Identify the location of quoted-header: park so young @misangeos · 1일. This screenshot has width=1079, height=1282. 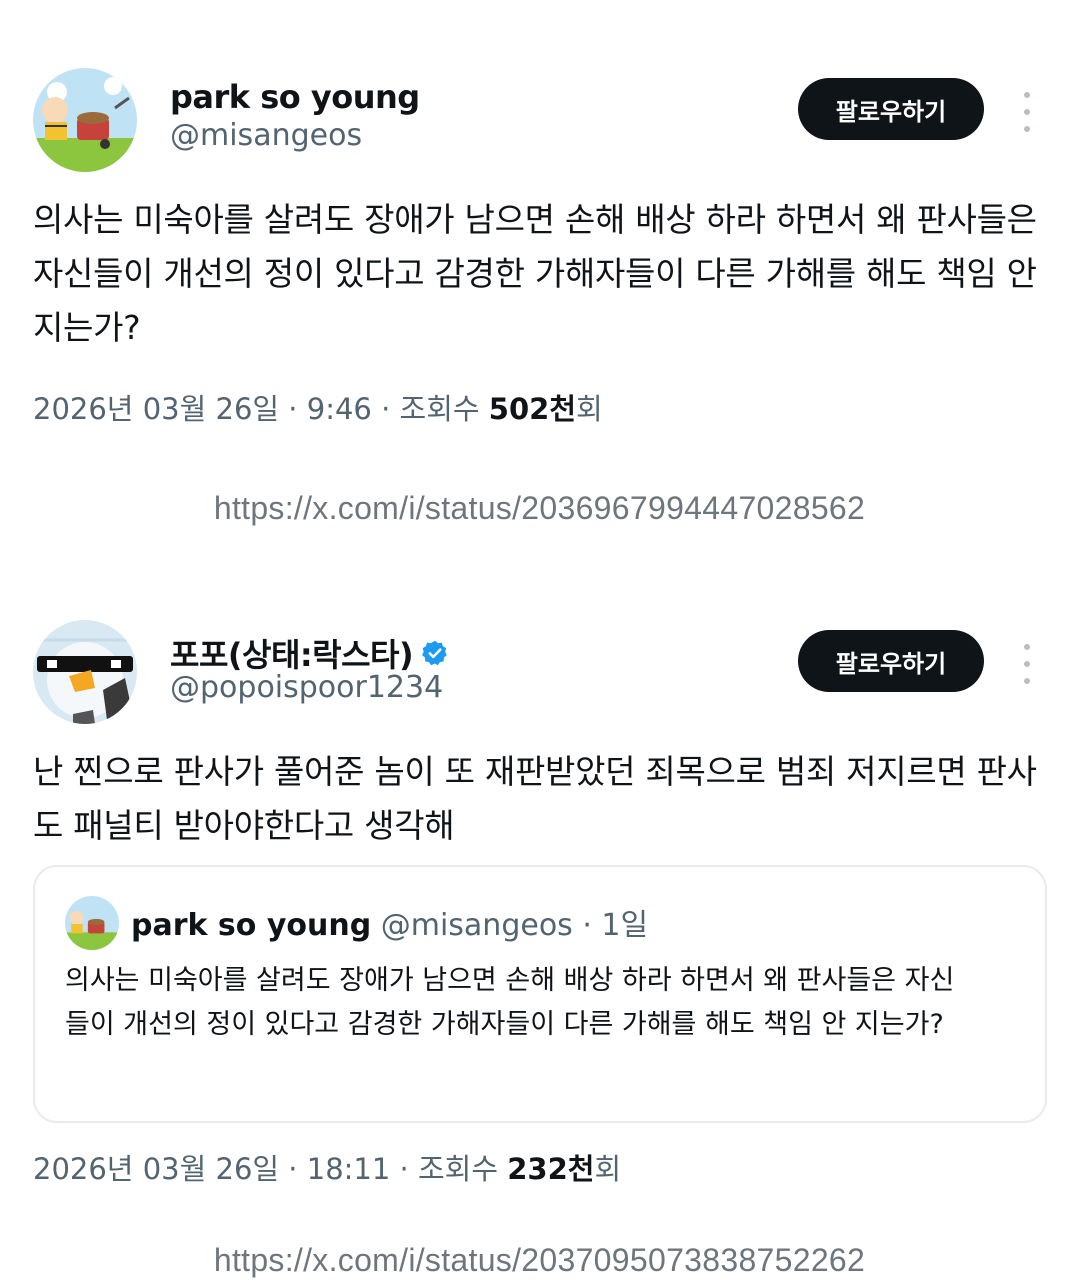
(389, 922).